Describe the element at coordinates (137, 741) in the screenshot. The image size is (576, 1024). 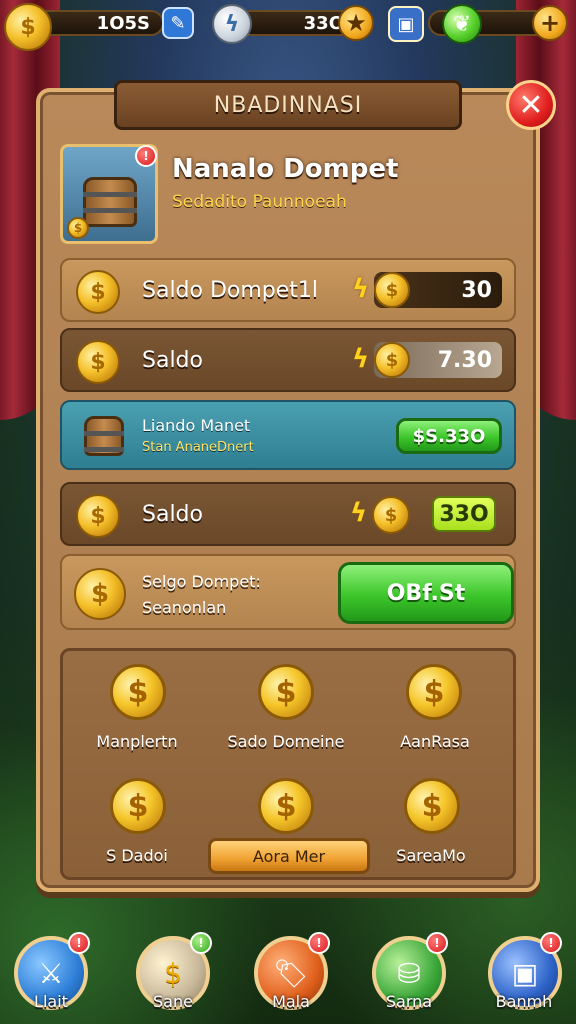
I see `grid-label: Manplertn` at that location.